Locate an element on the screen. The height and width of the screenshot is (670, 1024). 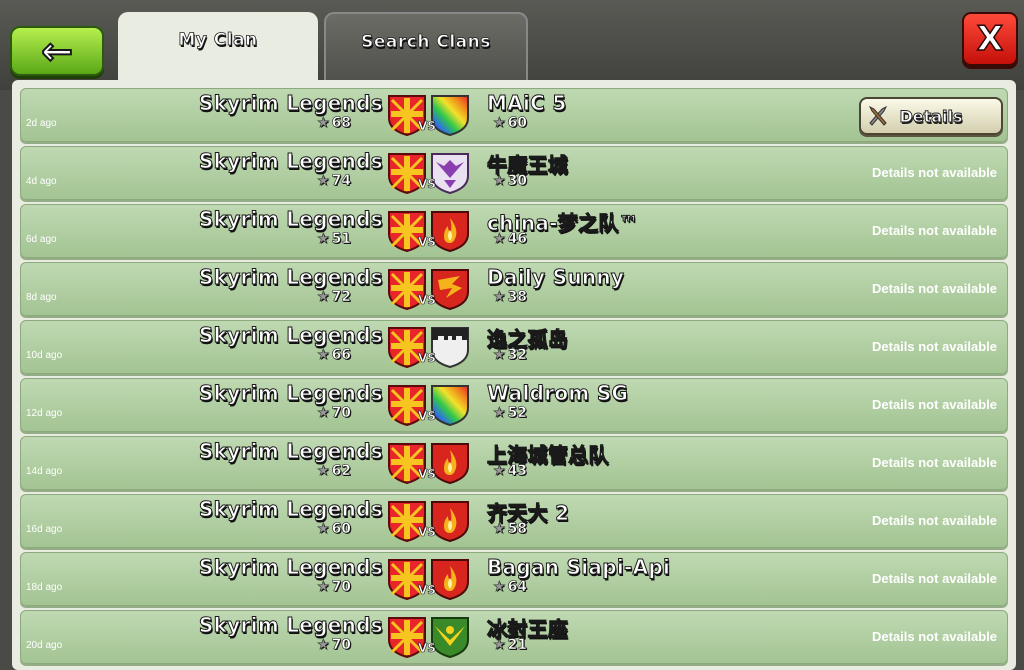
back-button: ← is located at coordinates (57, 51).